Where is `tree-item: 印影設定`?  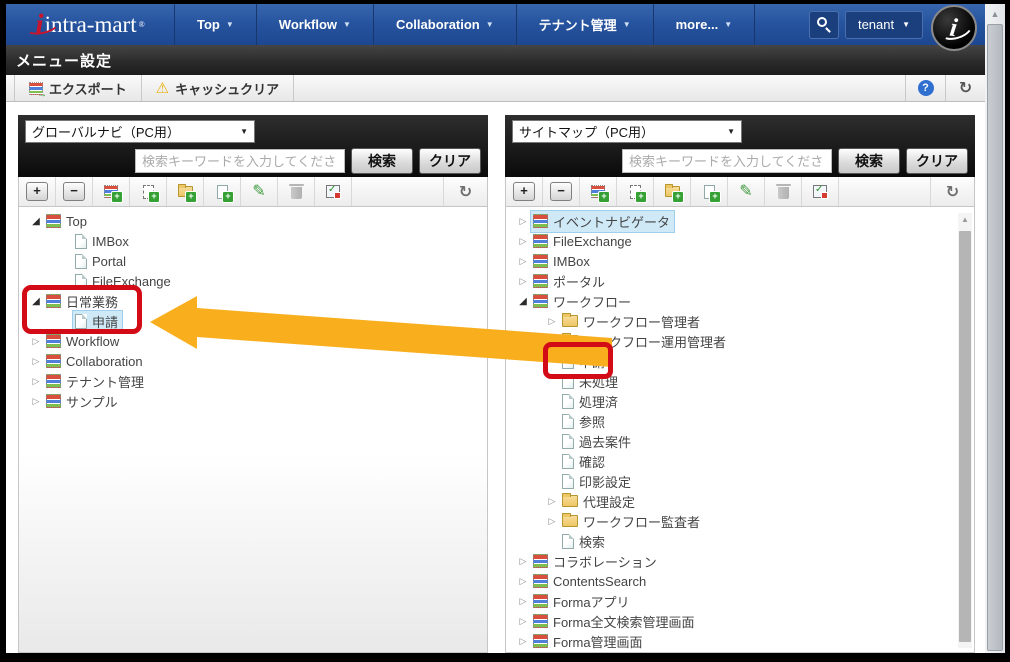 tree-item: 印影設定 is located at coordinates (740, 481).